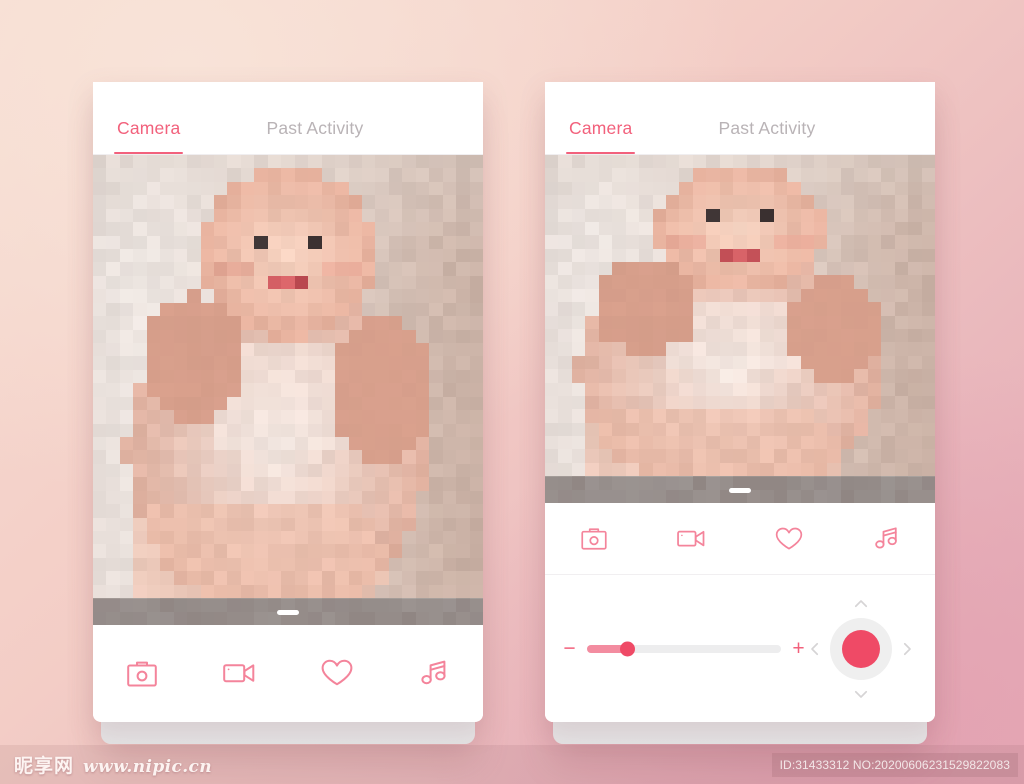 The height and width of the screenshot is (784, 1024). I want to click on control-panel: − +, so click(740, 648).